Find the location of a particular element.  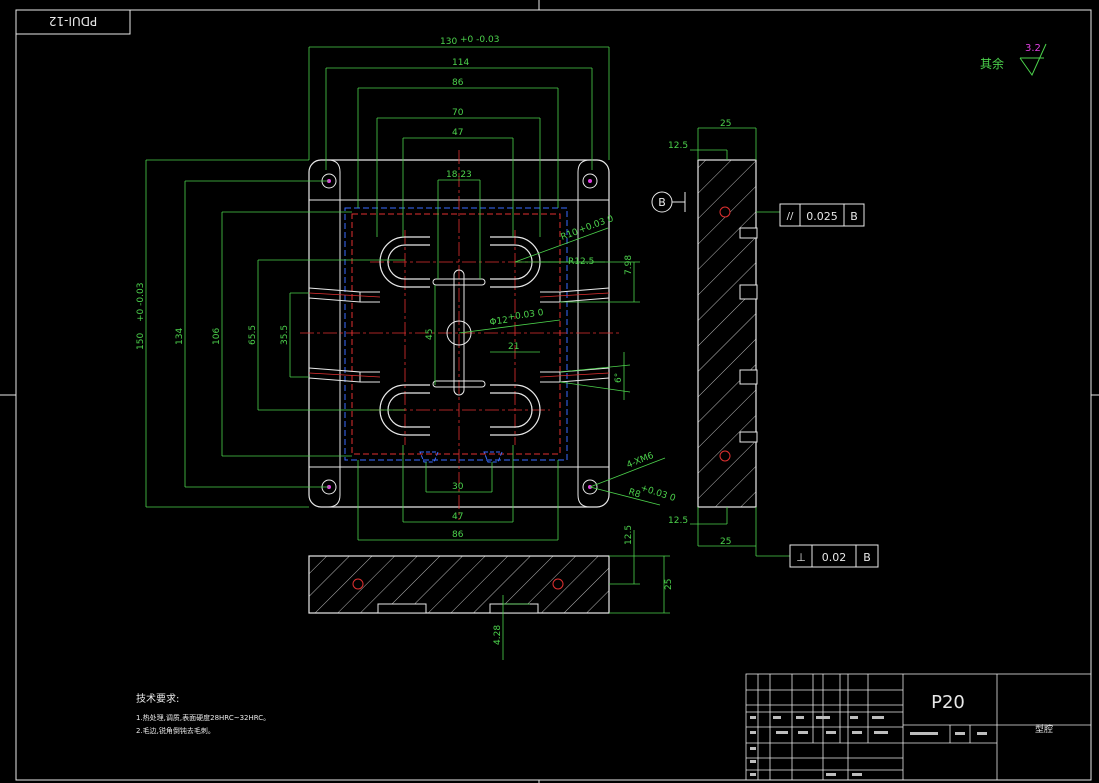

tolerance-frame-perpendicular: ⊥ 0.02 B is located at coordinates (834, 556).